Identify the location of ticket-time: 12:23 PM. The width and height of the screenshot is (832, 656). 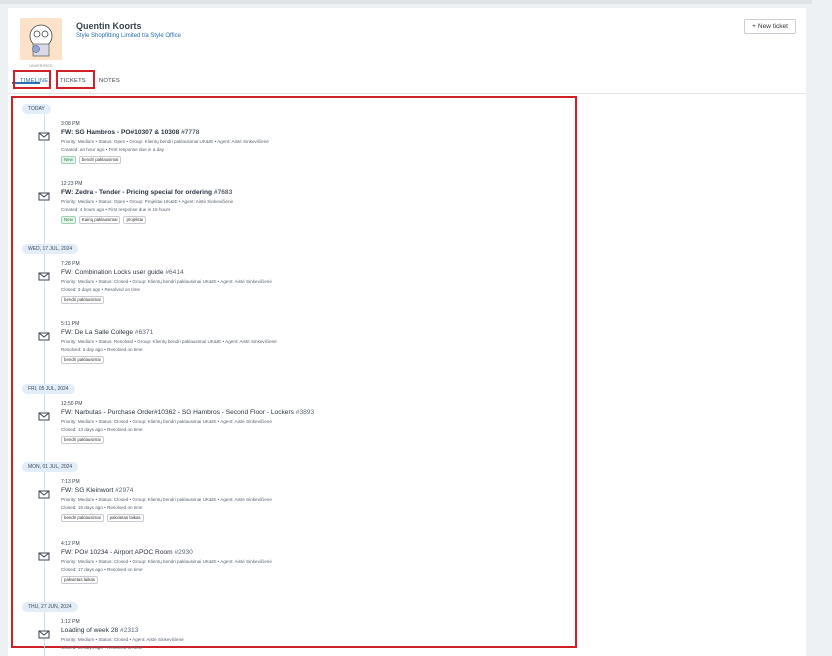
(72, 184).